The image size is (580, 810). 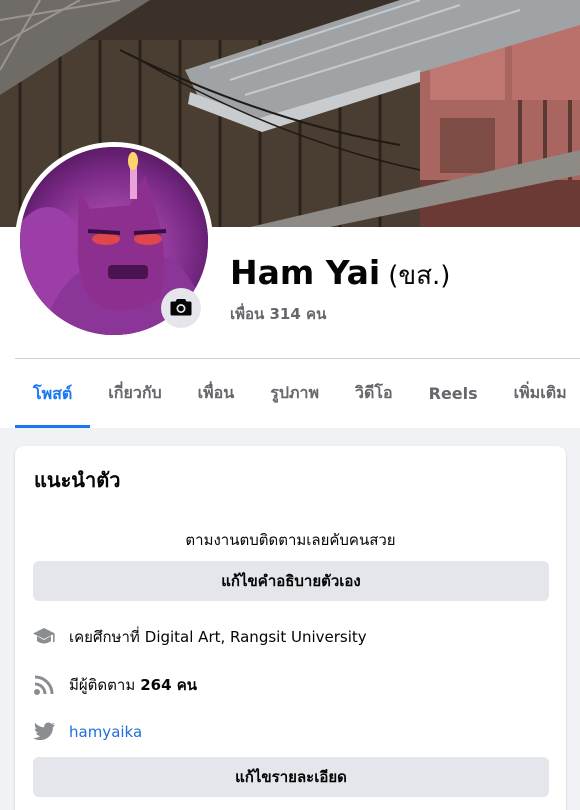 I want to click on followers-row: มีผู้ติดตาม 264 คน, so click(x=114, y=685).